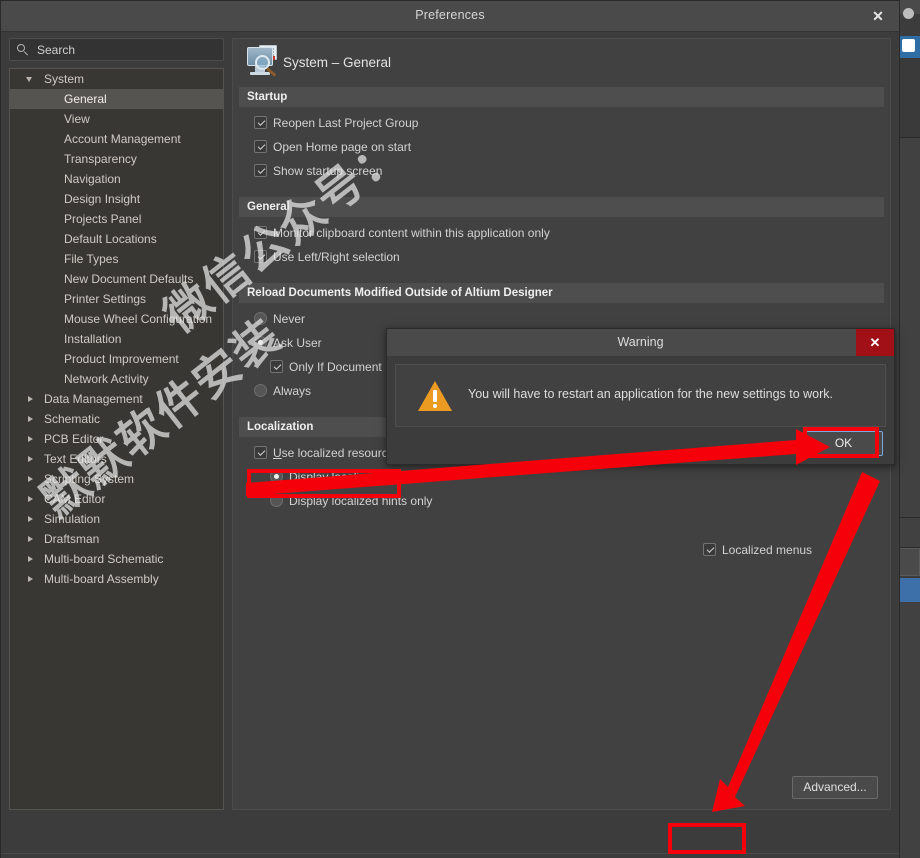 This screenshot has width=920, height=858. Describe the element at coordinates (909, 730) in the screenshot. I see `sliver-region-d` at that location.